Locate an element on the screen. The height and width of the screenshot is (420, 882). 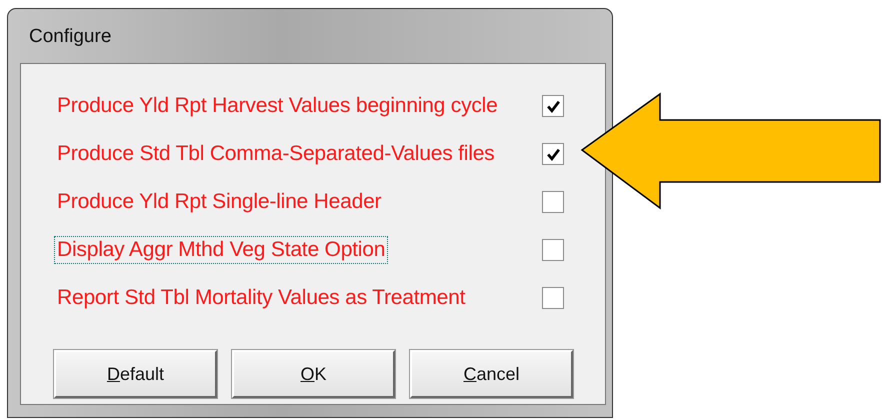
dialog-button: Cancel is located at coordinates (491, 374).